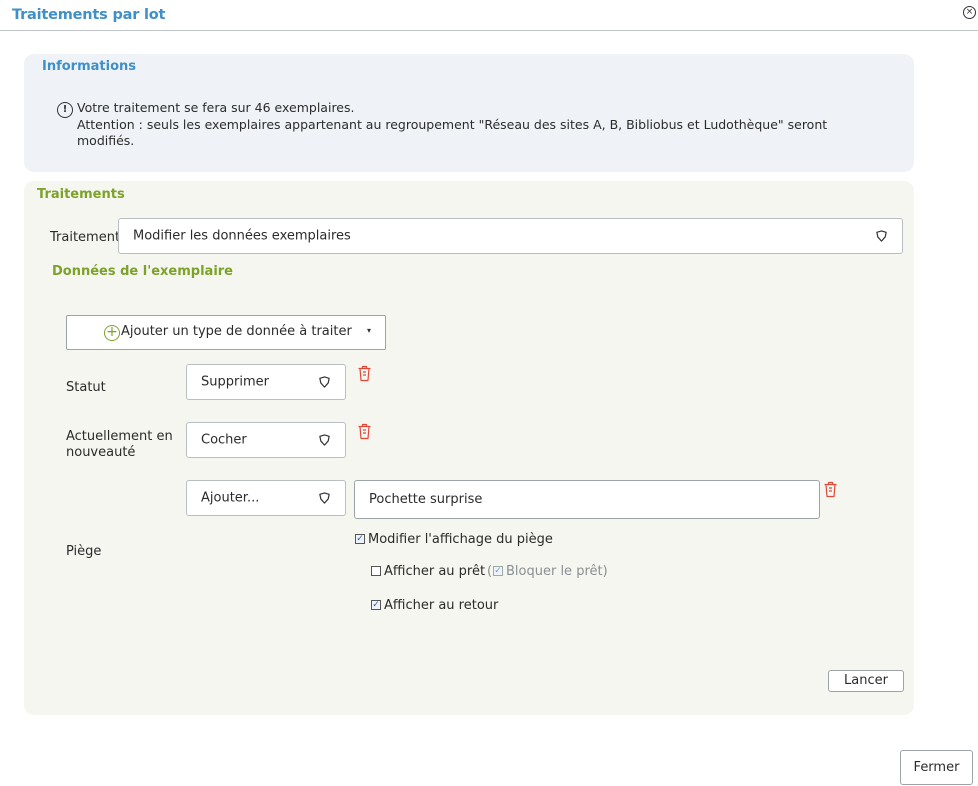 The height and width of the screenshot is (786, 978). I want to click on piege-text-input, so click(587, 499).